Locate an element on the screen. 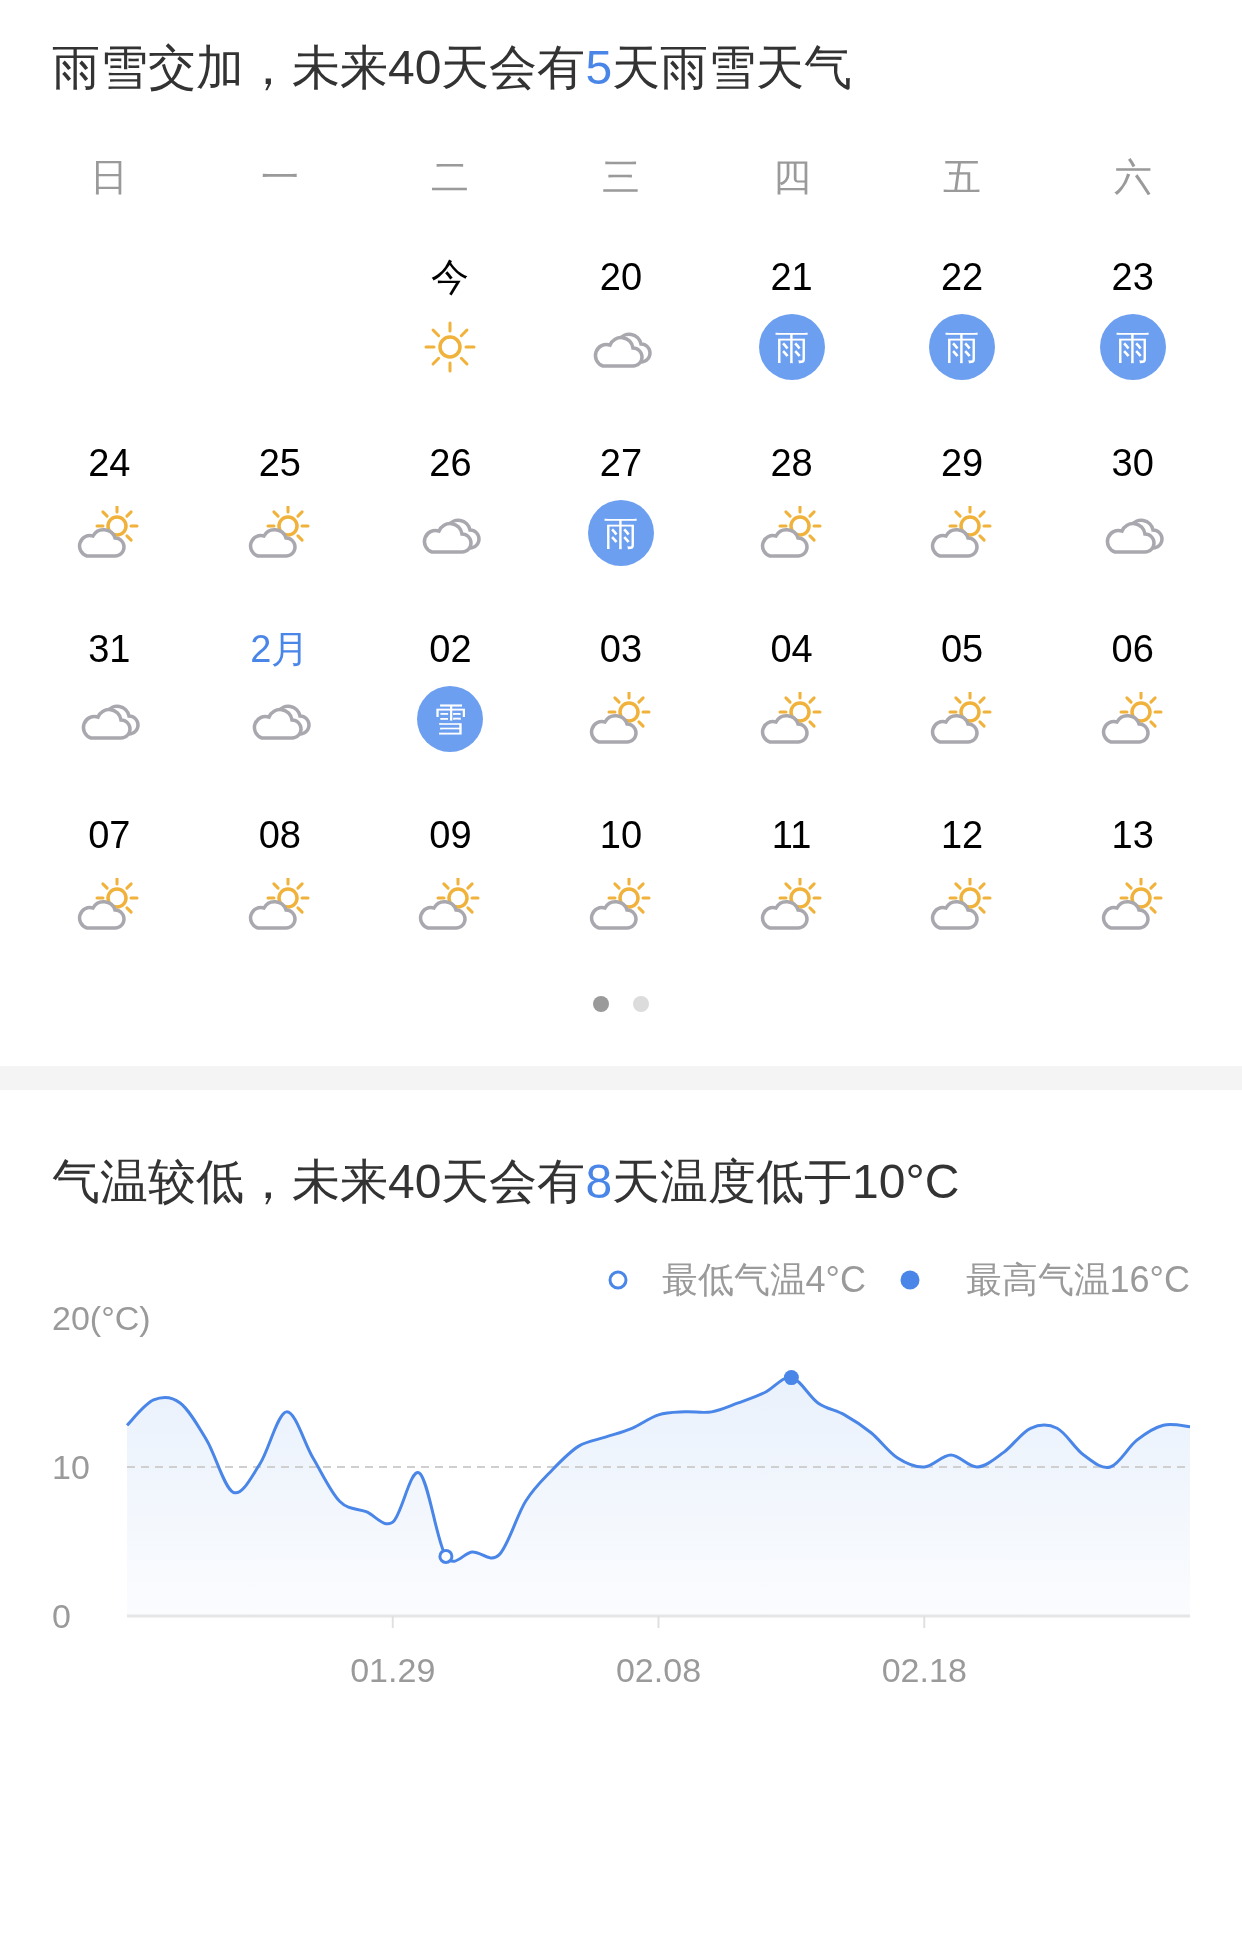 The width and height of the screenshot is (1242, 1938). weekday-label: 一 is located at coordinates (279, 177).